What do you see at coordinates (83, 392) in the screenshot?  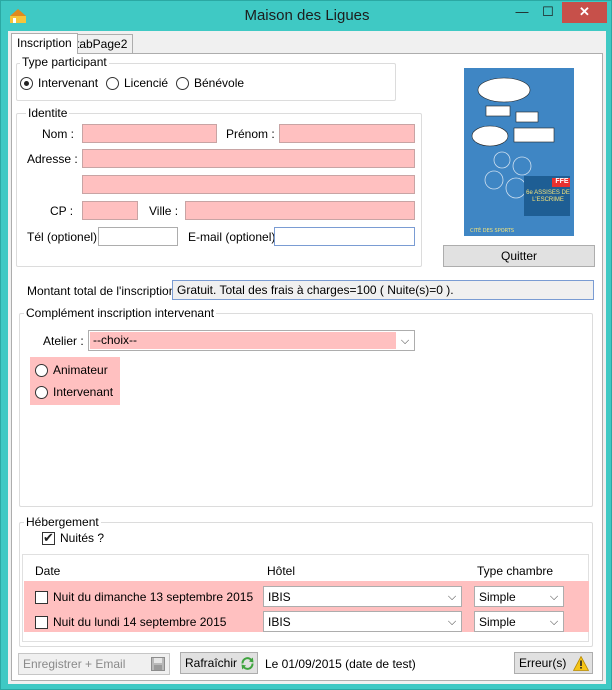 I see `radio-role-intervenant-label: Intervenant` at bounding box center [83, 392].